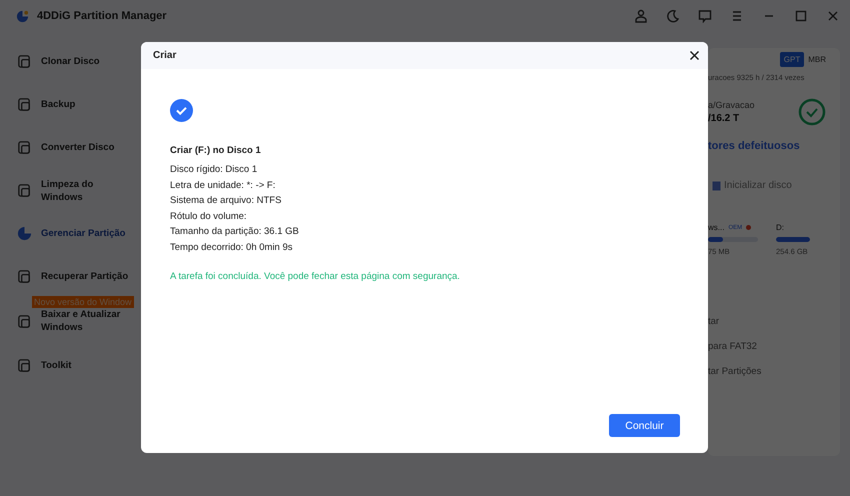  Describe the element at coordinates (737, 16) in the screenshot. I see `menu-icon` at that location.